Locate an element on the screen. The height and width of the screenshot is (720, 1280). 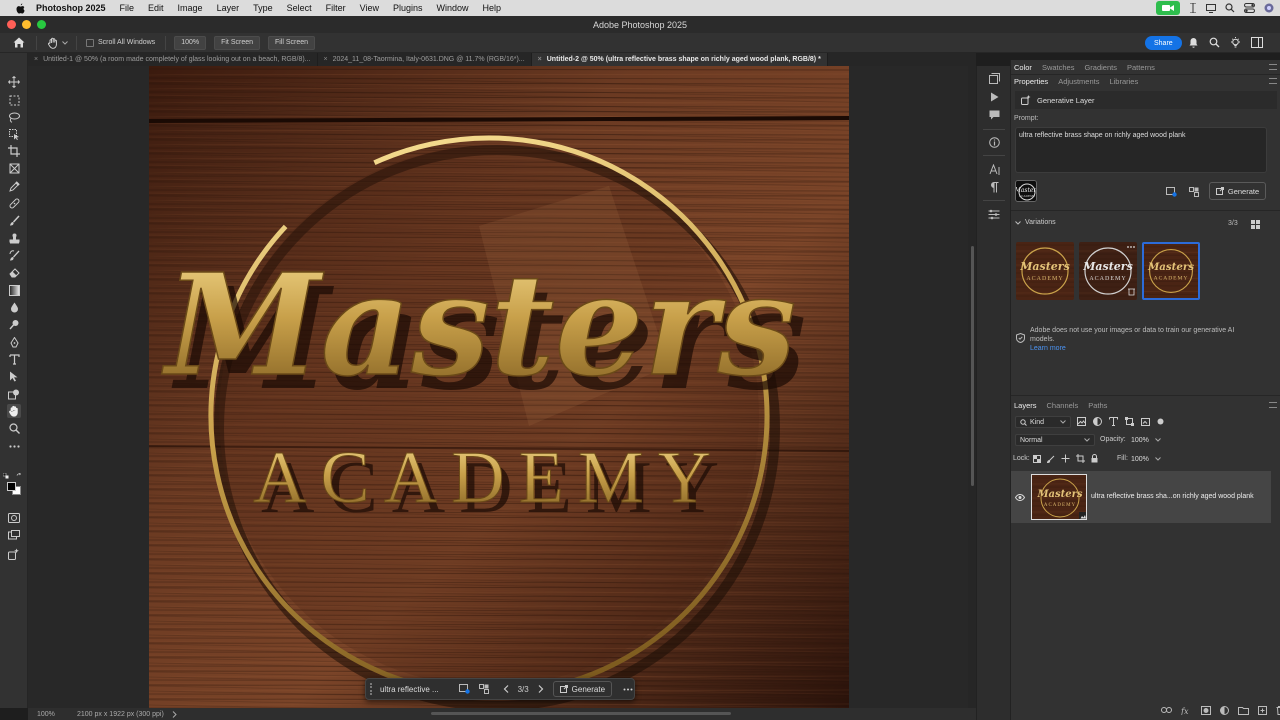
text-cursor-icon is located at coordinates (1193, 8).